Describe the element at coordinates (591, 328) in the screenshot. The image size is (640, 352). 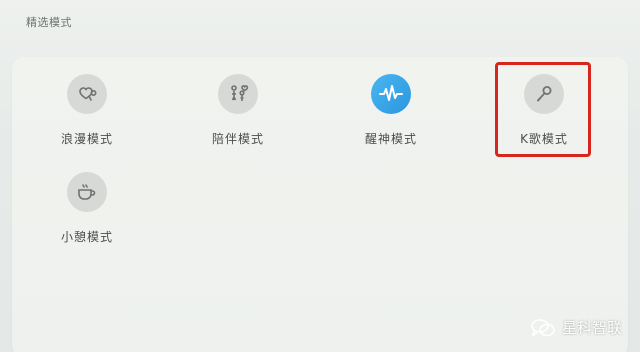
I see `watermark-text: 星科智联` at that location.